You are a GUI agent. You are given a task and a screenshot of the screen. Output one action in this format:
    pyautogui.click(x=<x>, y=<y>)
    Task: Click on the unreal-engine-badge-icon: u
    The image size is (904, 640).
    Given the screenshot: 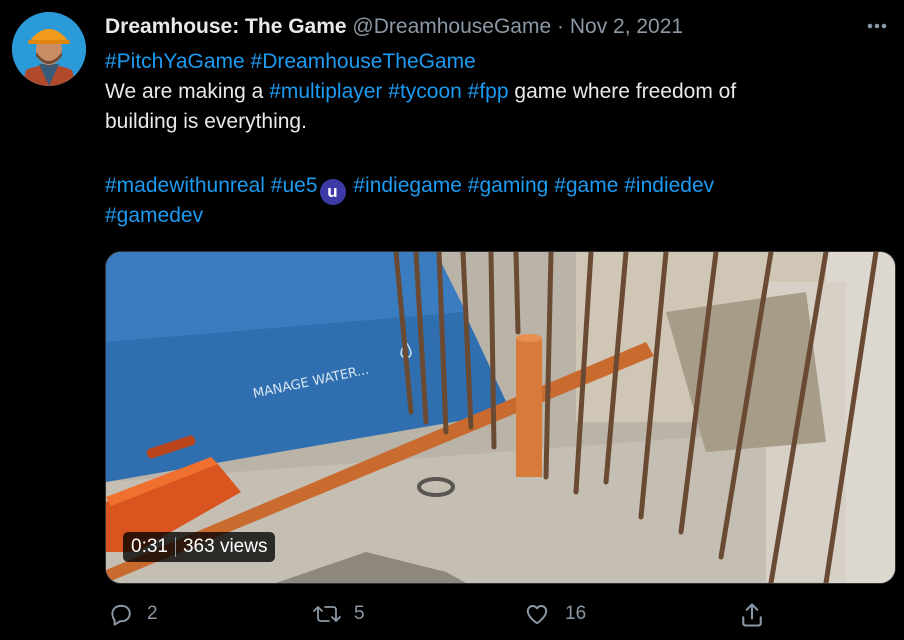 What is the action you would take?
    pyautogui.click(x=332, y=192)
    